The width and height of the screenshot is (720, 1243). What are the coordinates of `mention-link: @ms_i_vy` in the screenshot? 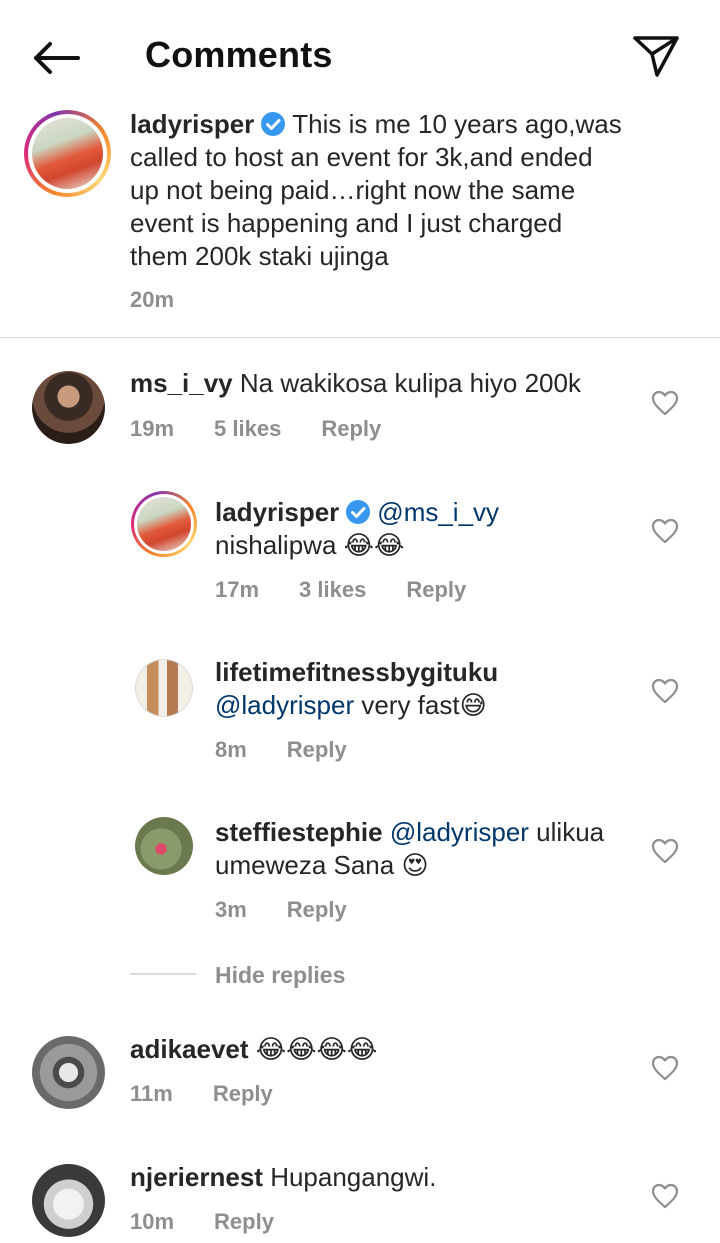 It's located at (438, 512).